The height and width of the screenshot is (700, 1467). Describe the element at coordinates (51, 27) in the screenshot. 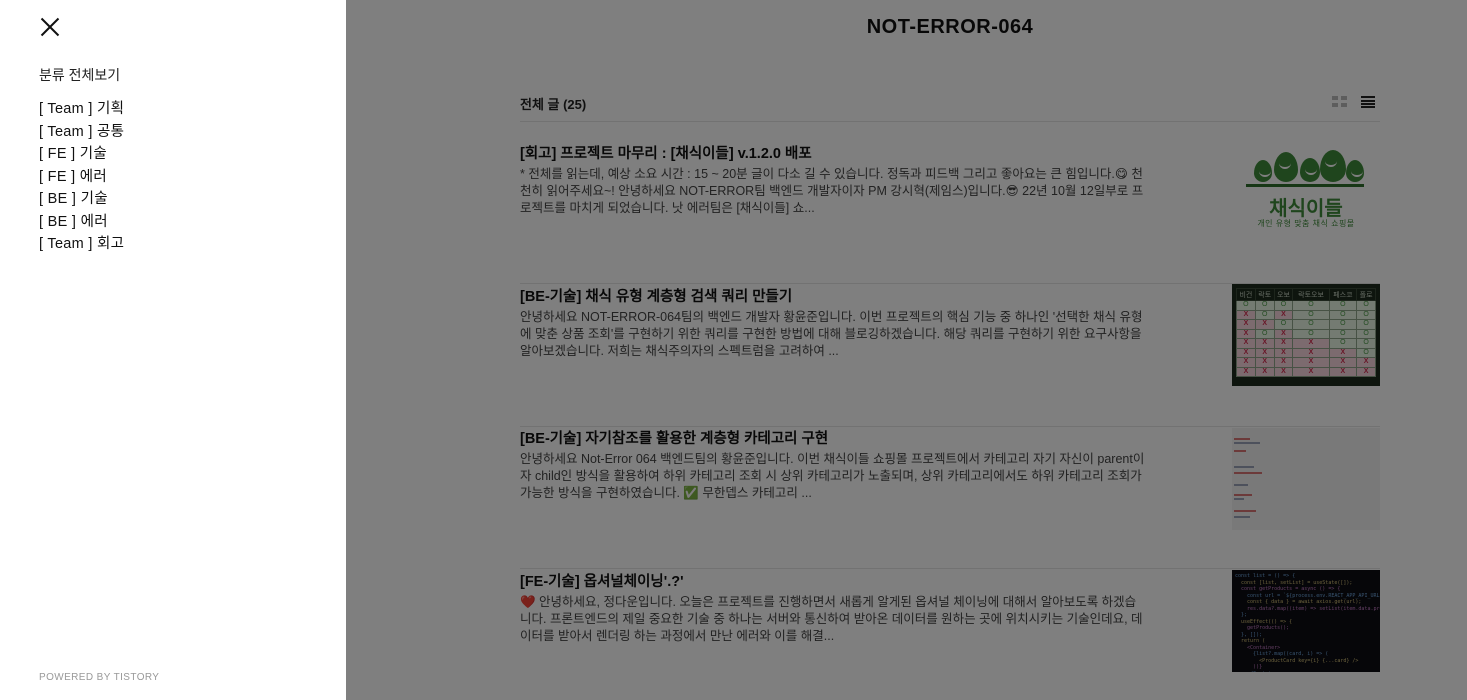

I see `close-icon` at that location.